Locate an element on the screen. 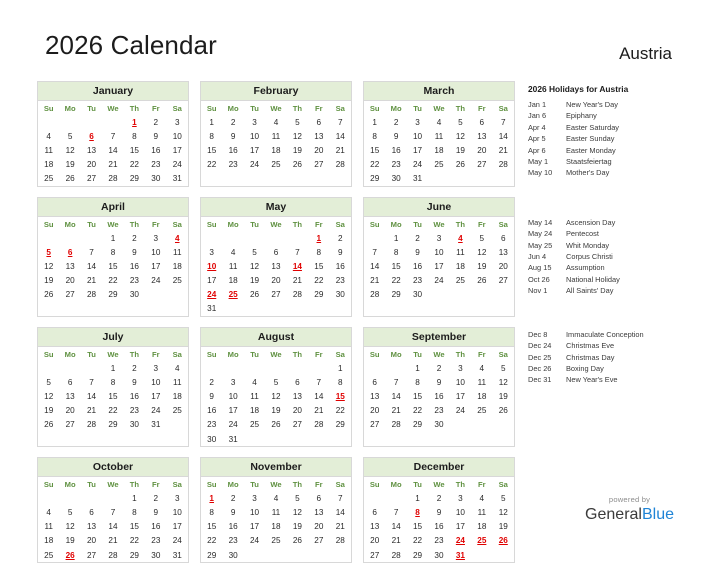  week-row: 6 7 8 9 10 11 12 is located at coordinates (439, 382).